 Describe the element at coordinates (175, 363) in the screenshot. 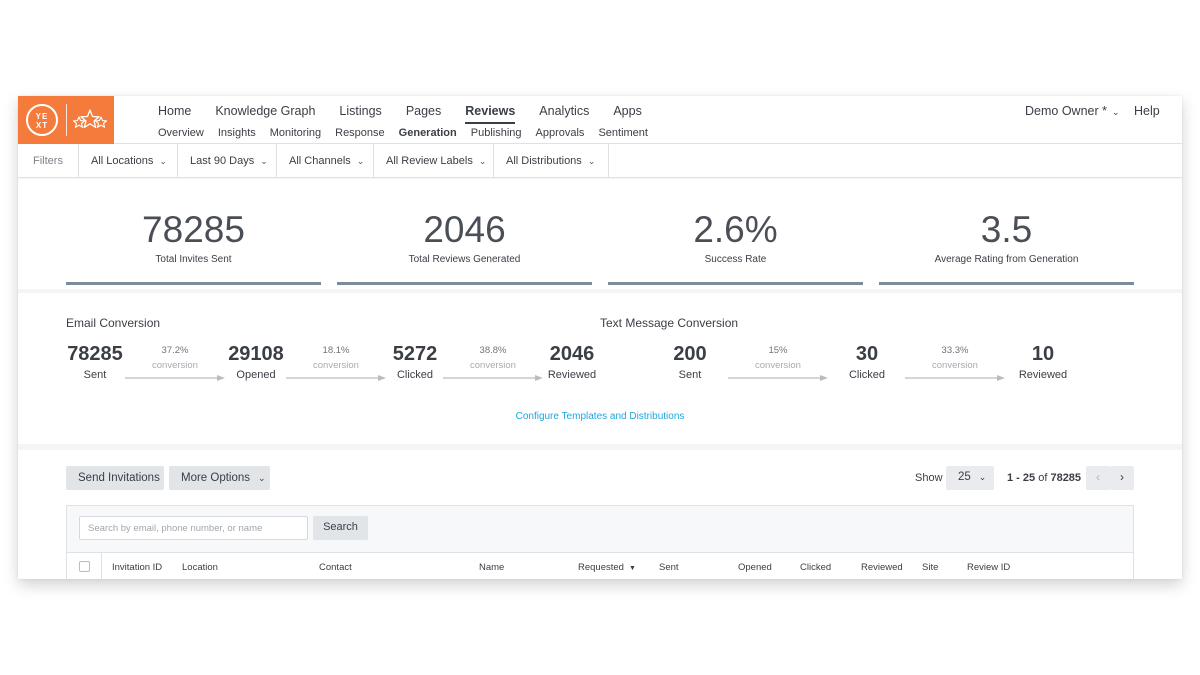

I see `email-edge-1: 37.2% conversion` at that location.